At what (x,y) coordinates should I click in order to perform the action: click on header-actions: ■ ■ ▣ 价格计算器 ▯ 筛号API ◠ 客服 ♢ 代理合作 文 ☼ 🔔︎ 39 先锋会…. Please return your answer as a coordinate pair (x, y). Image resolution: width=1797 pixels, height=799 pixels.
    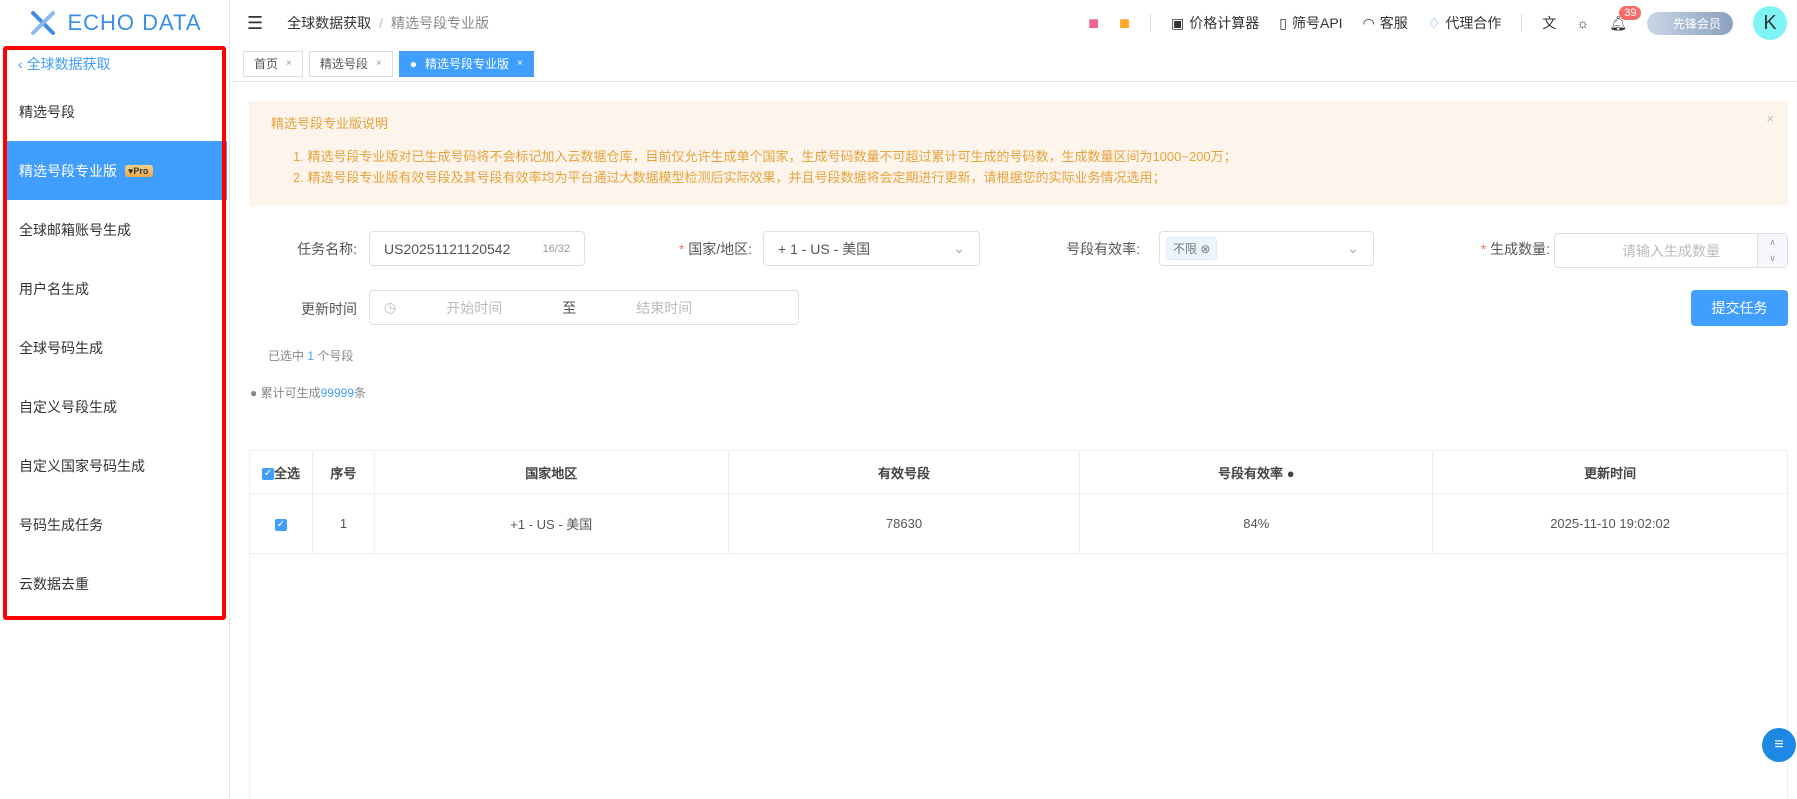
    Looking at the image, I should click on (1437, 23).